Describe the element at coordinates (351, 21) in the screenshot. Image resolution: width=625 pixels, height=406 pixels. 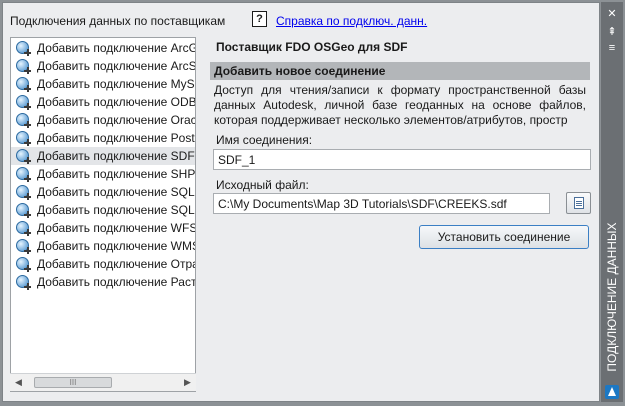
I see `help-link: Справка по подключ. данн.` at that location.